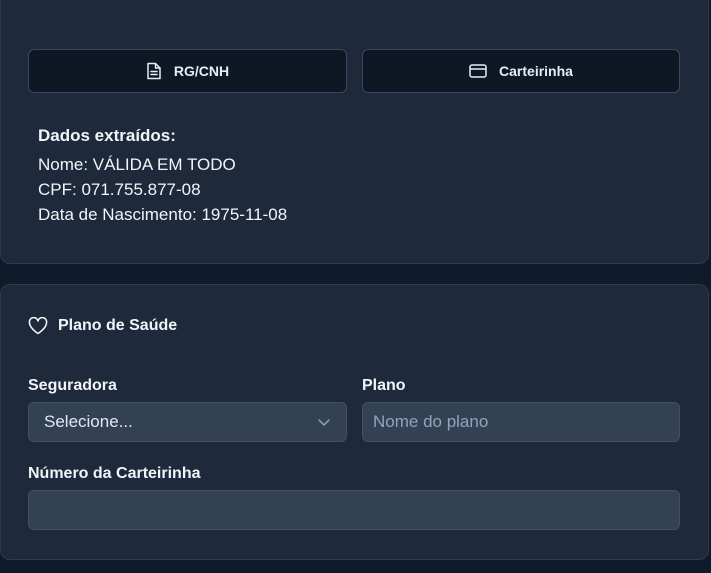 Image resolution: width=711 pixels, height=573 pixels. I want to click on rg-cnh-button: RG/CNH, so click(187, 71).